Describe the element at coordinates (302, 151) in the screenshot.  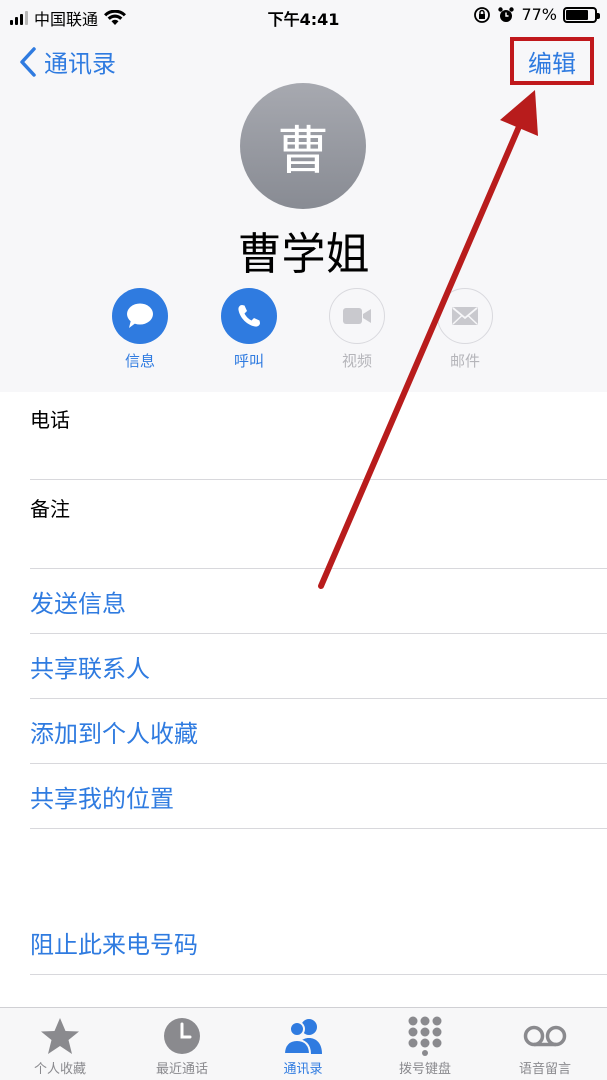
I see `avatar-initial: 曹` at that location.